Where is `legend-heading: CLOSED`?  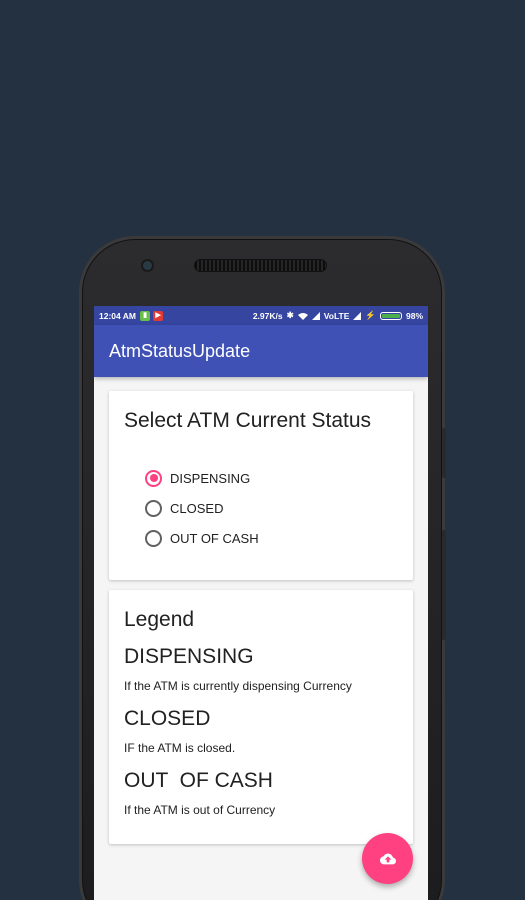 legend-heading: CLOSED is located at coordinates (167, 718).